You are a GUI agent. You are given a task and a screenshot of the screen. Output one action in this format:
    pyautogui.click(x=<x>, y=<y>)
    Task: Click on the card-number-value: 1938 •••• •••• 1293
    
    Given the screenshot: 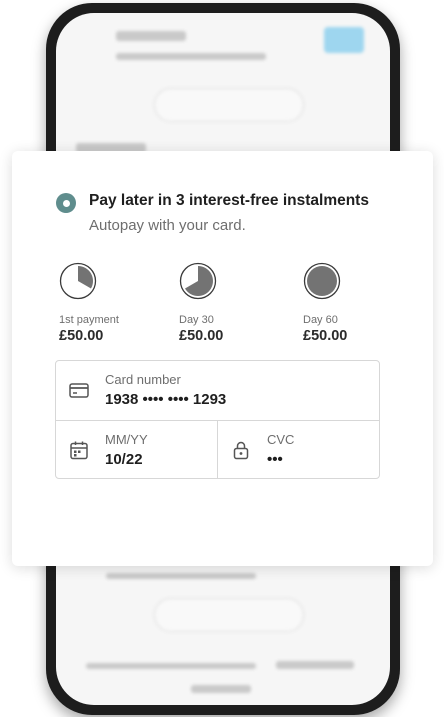 What is the action you would take?
    pyautogui.click(x=166, y=399)
    